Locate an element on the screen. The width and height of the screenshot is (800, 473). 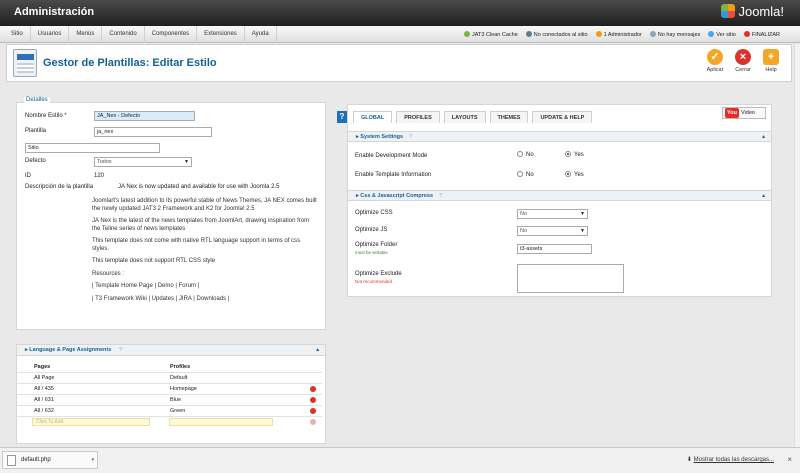
optimize-folder-label: Optimize Folder is located at coordinates (376, 245).